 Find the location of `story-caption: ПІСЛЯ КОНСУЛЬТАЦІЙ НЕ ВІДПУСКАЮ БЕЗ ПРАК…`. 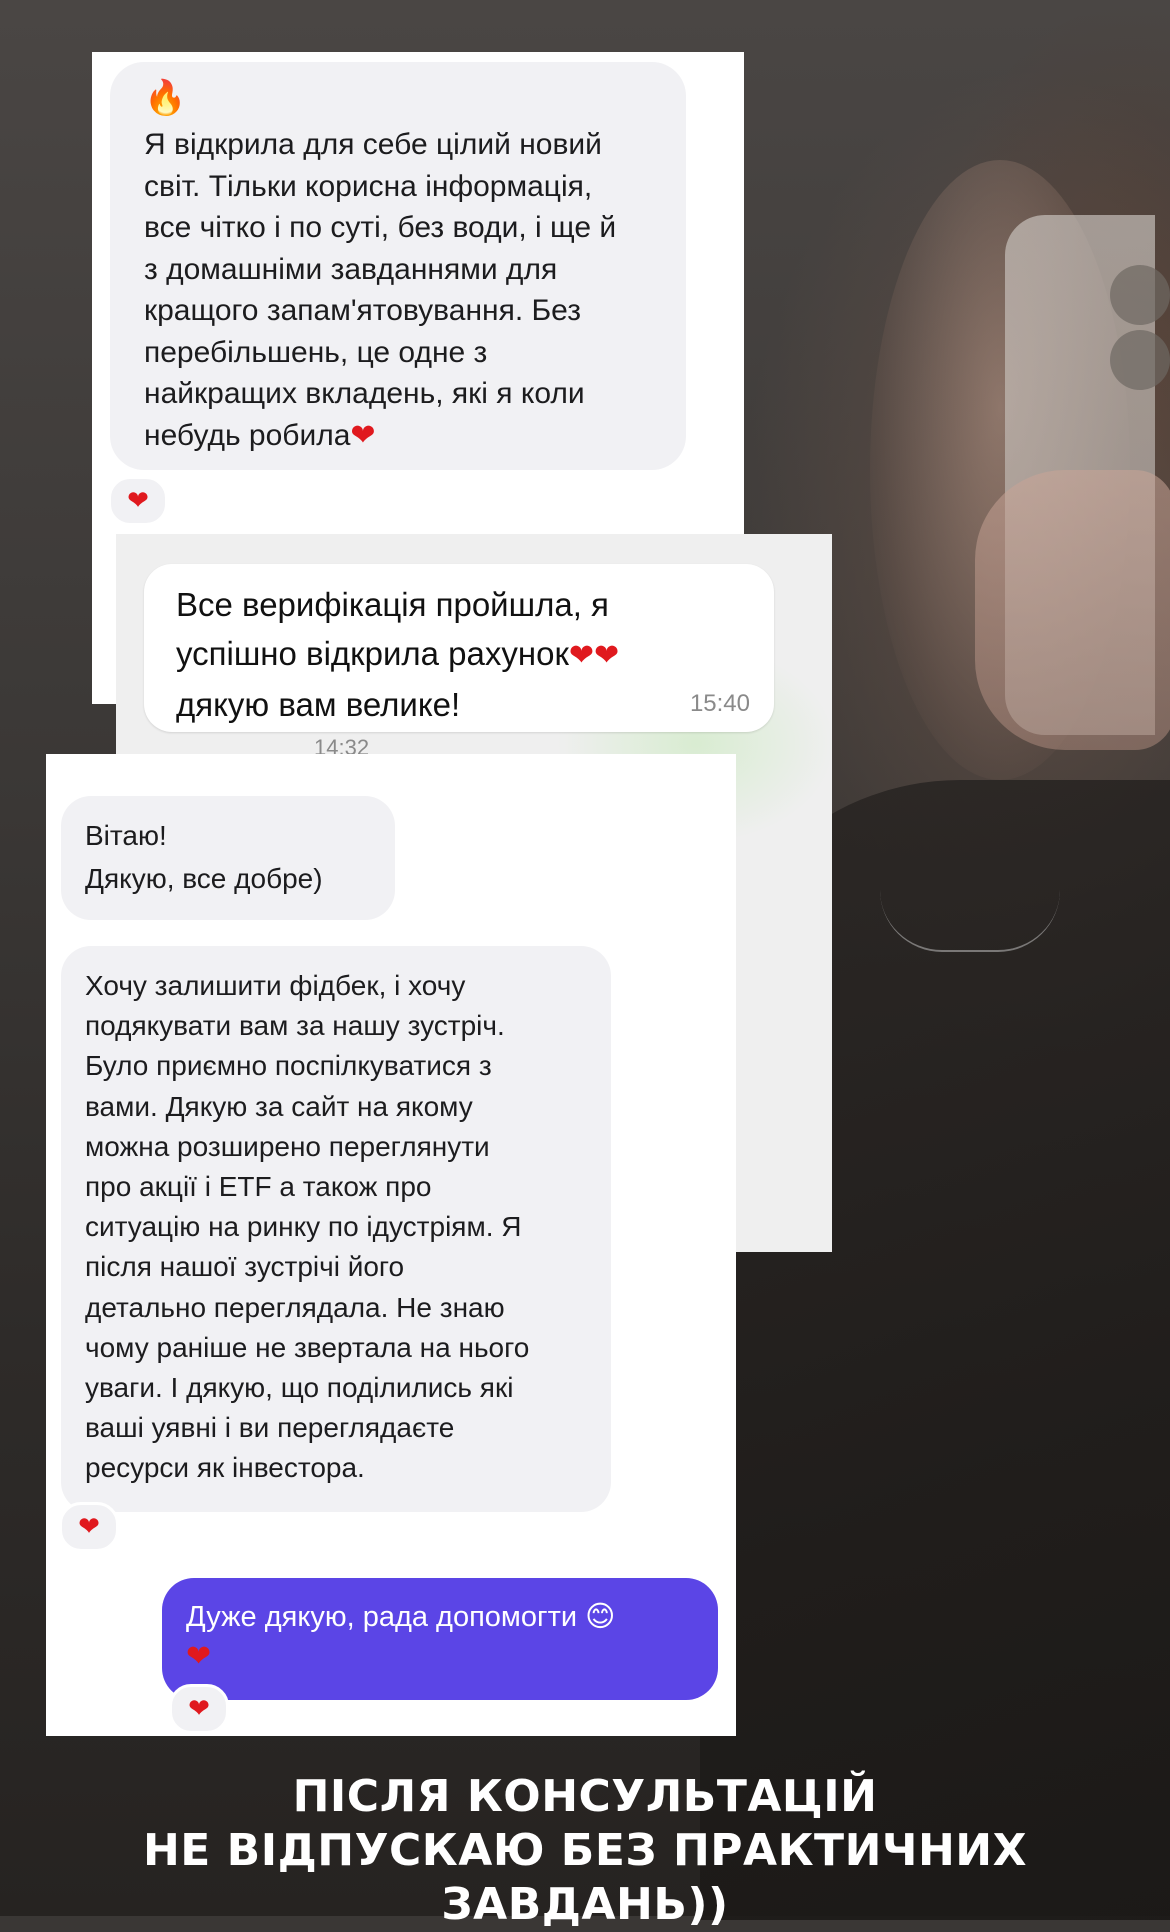

story-caption: ПІСЛЯ КОНСУЛЬТАЦІЙ НЕ ВІДПУСКАЮ БЕЗ ПРАК… is located at coordinates (585, 1851).